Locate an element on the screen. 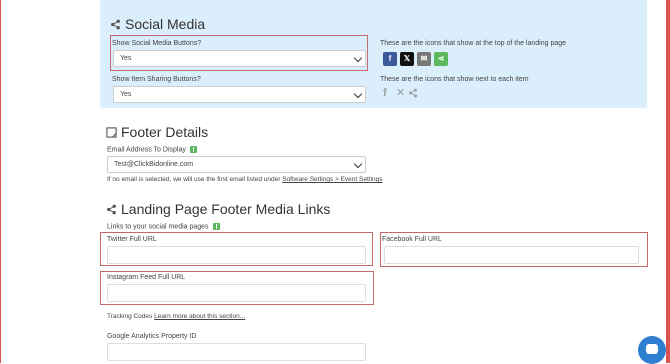  facebook-label: Facebook Full URL is located at coordinates (412, 239).